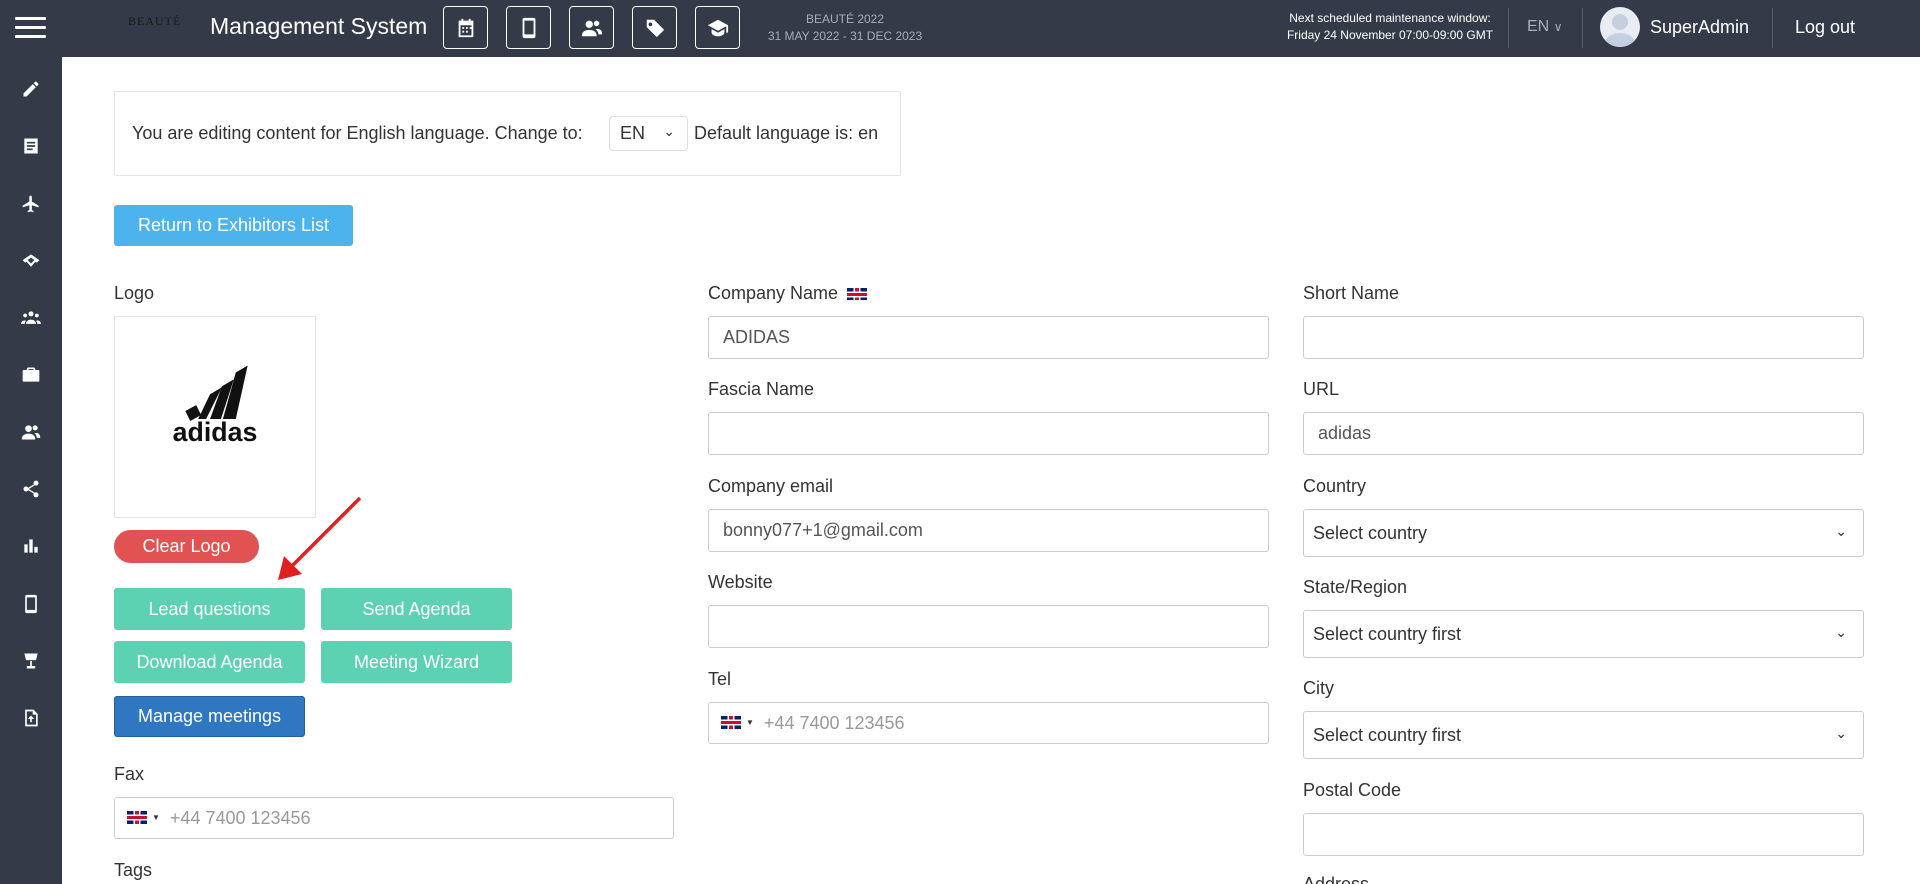  What do you see at coordinates (319, 26) in the screenshot?
I see `app-title: Management System` at bounding box center [319, 26].